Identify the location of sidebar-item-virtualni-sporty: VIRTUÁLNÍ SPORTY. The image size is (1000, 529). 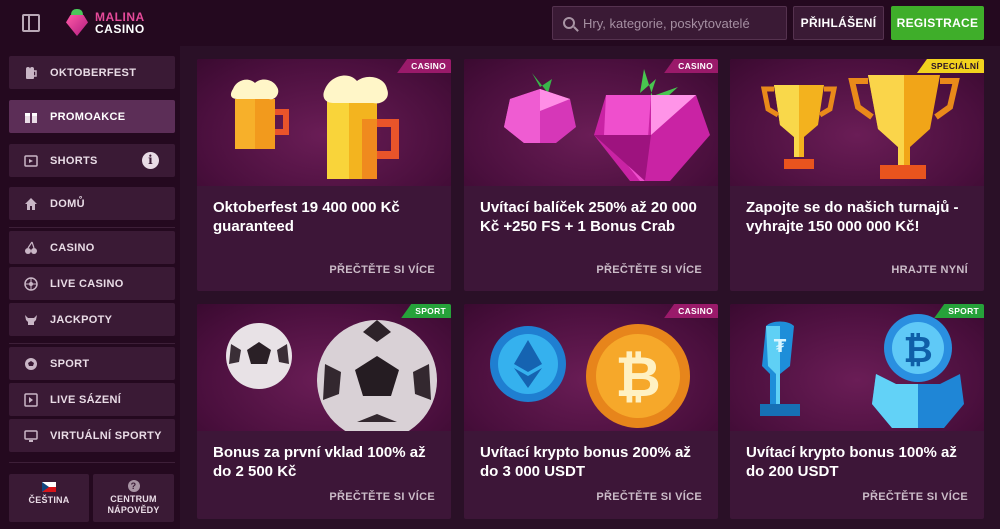
(92, 435).